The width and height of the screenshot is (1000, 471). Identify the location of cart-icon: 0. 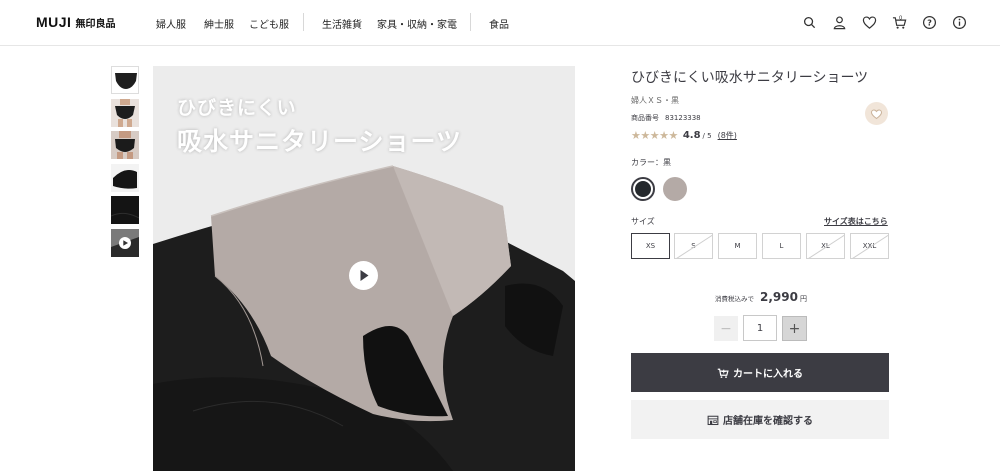
(899, 22).